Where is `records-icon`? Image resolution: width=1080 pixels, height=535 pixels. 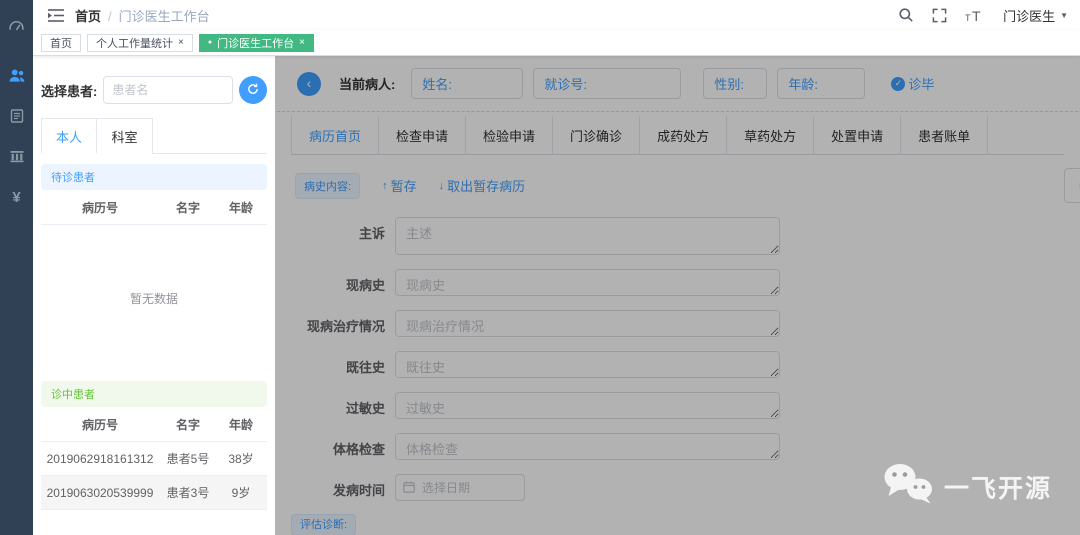
records-icon is located at coordinates (17, 117).